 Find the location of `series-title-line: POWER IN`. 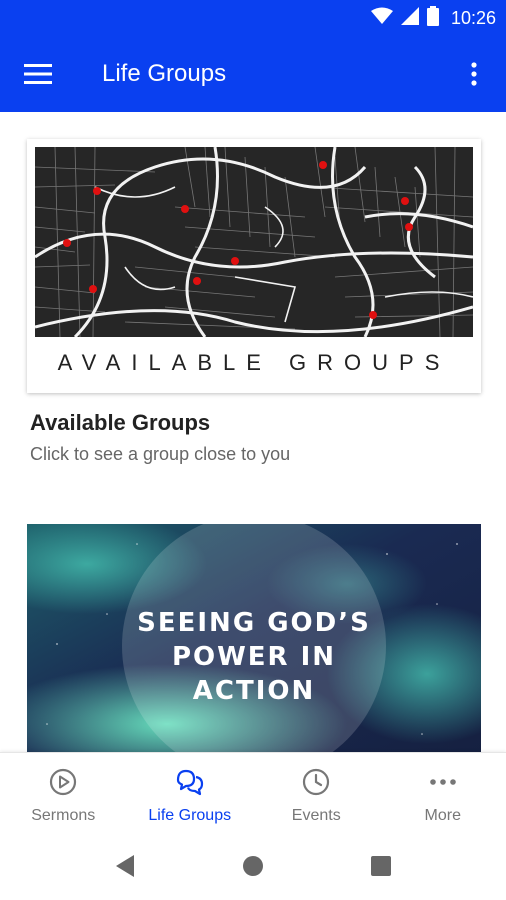

series-title-line: POWER IN is located at coordinates (254, 657).